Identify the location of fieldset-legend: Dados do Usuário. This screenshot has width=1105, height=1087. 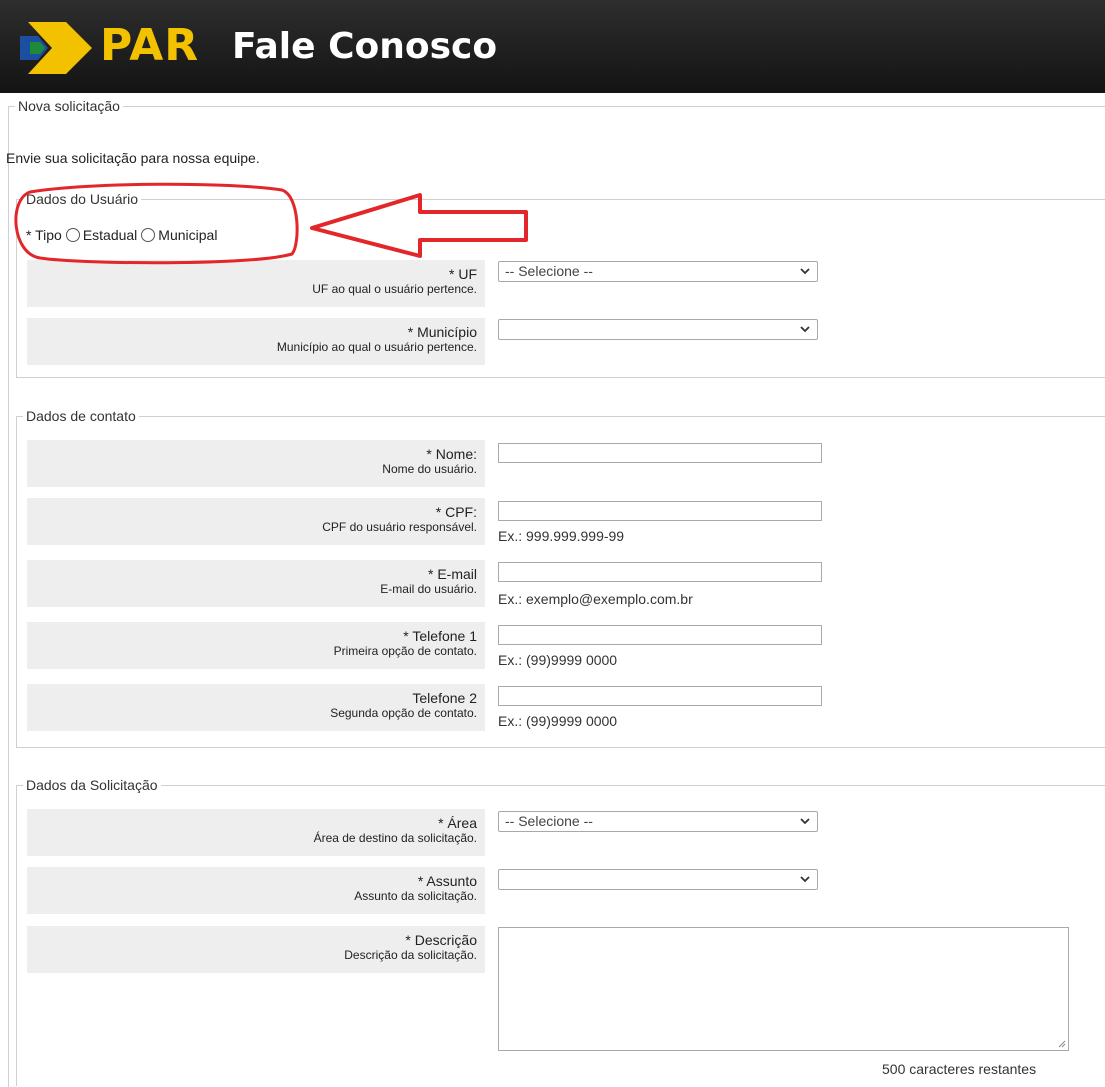
(82, 199).